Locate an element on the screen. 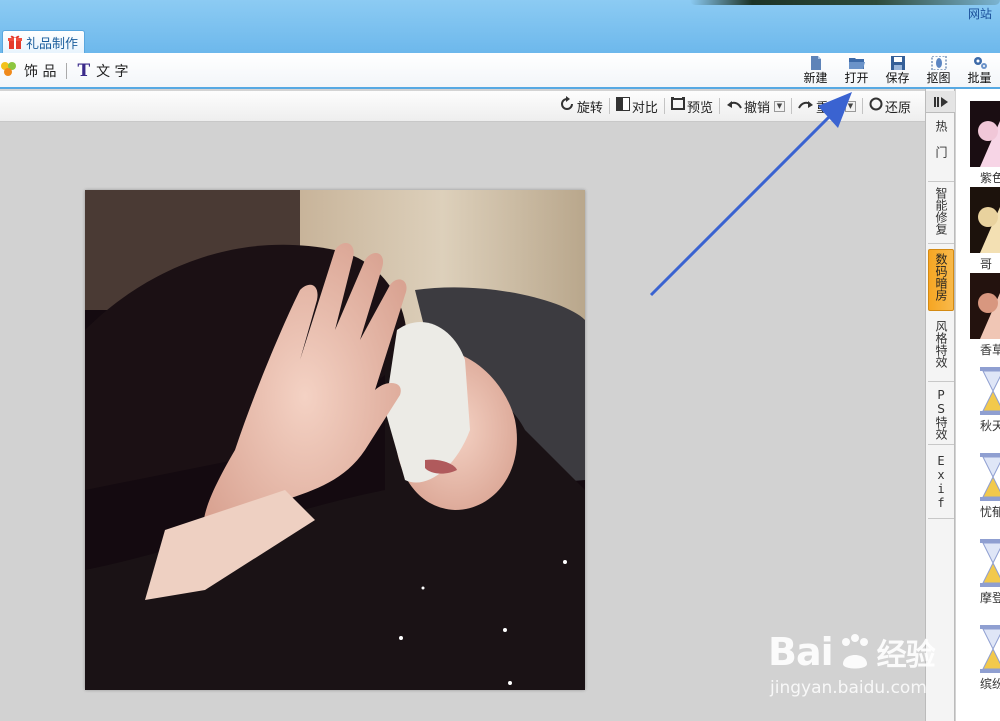  clover-icon is located at coordinates (9, 71).